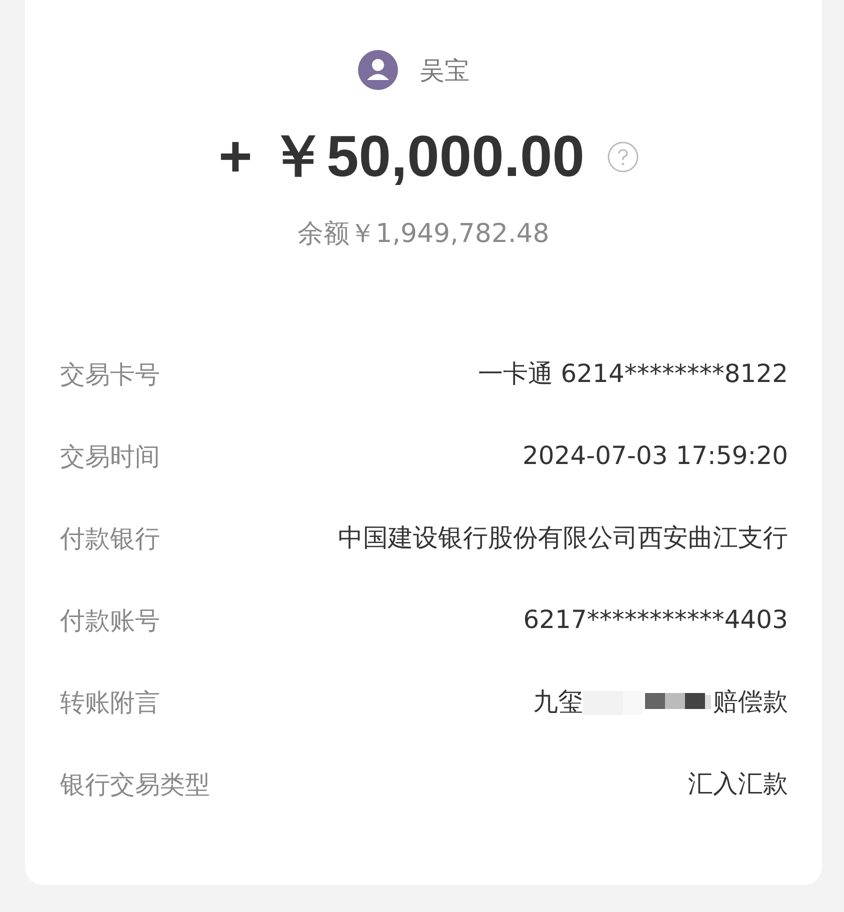  I want to click on amount: + ￥50,000.00, so click(401, 157).